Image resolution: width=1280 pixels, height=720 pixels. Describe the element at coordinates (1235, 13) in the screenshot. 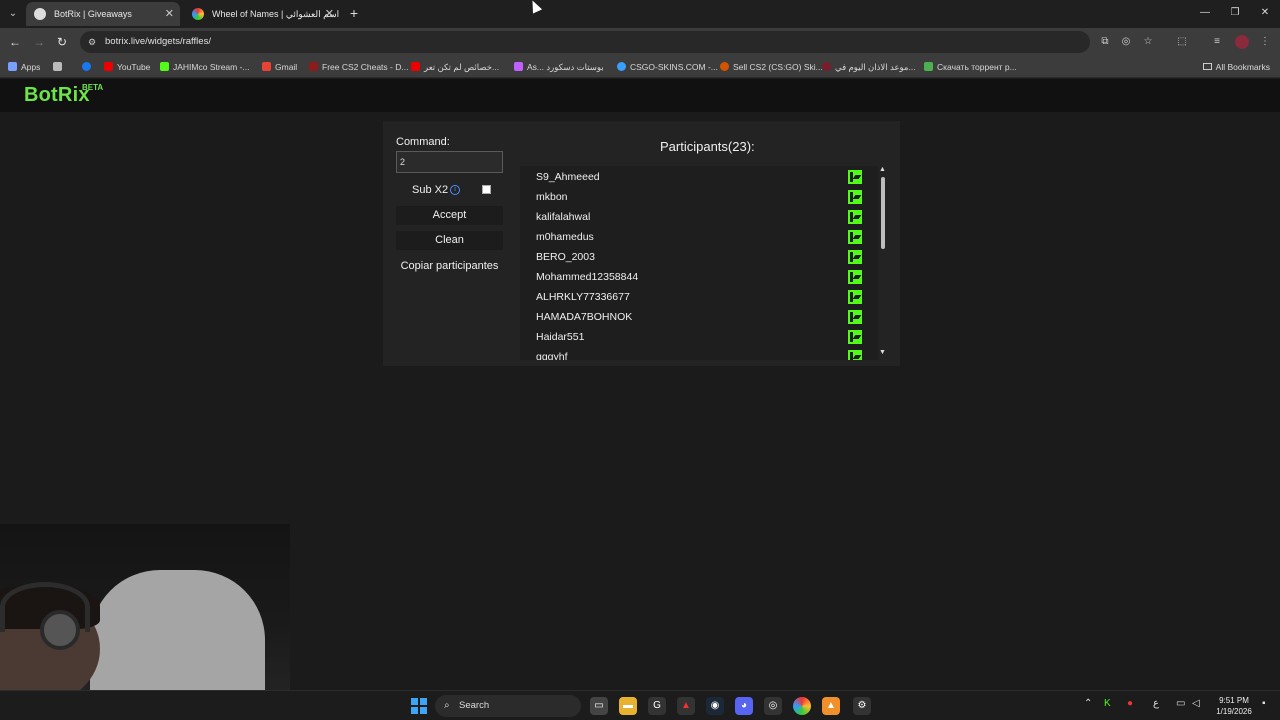

I see `maximize-icon: ❐` at that location.